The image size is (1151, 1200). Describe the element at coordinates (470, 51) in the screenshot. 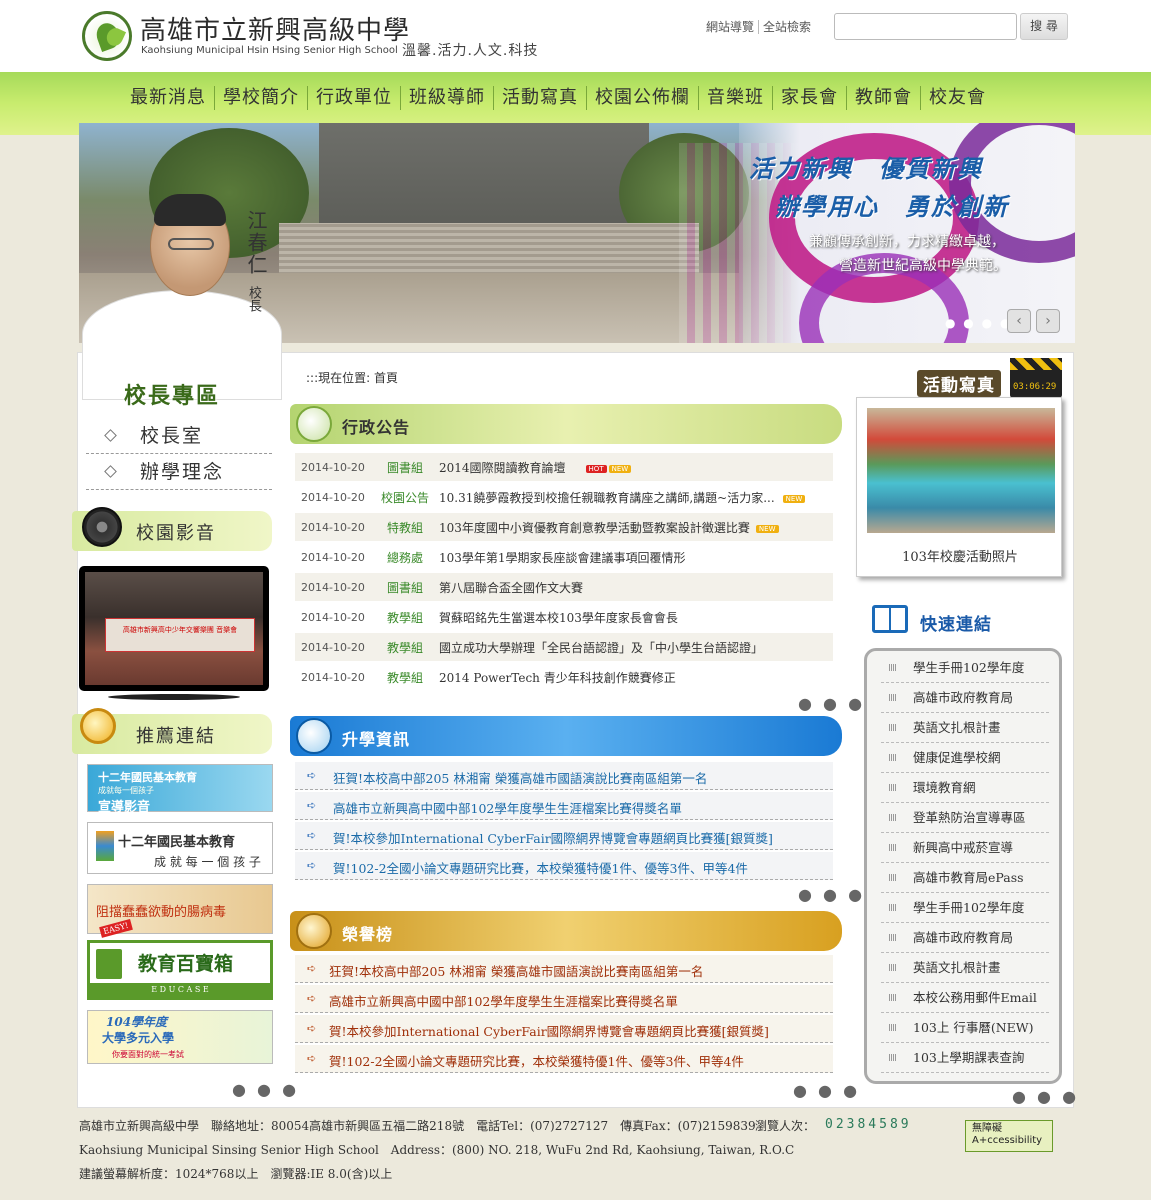

I see `school-motto: 溫馨.活力.人文.科技` at that location.